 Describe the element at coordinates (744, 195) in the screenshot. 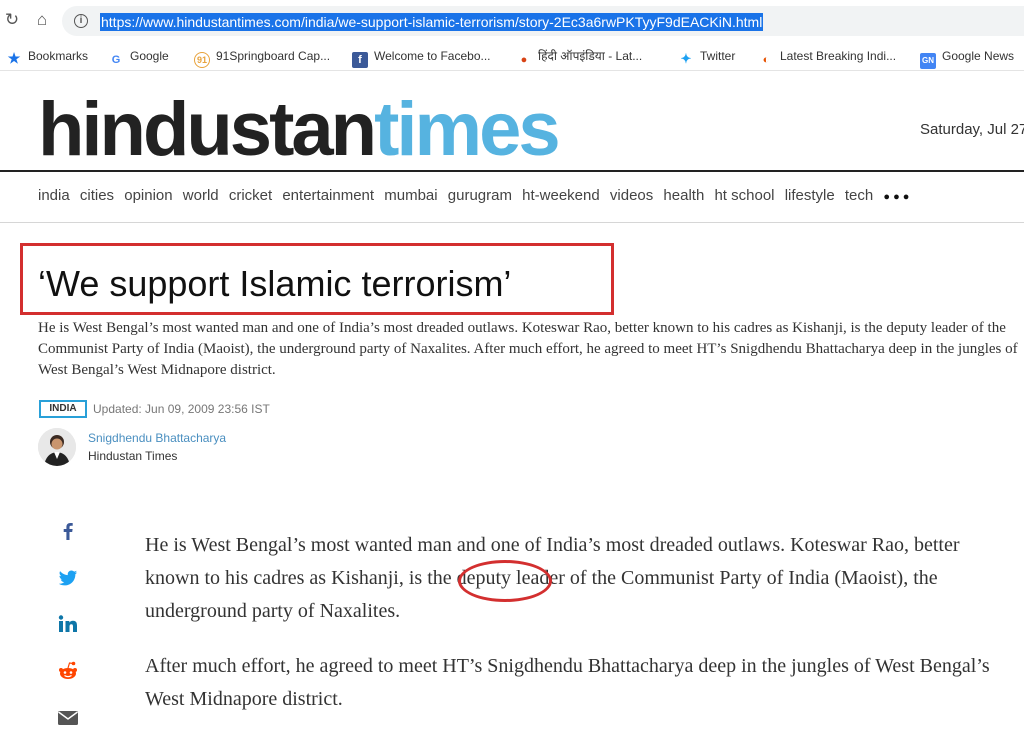

I see `nav-item-ht-school: ht school` at that location.